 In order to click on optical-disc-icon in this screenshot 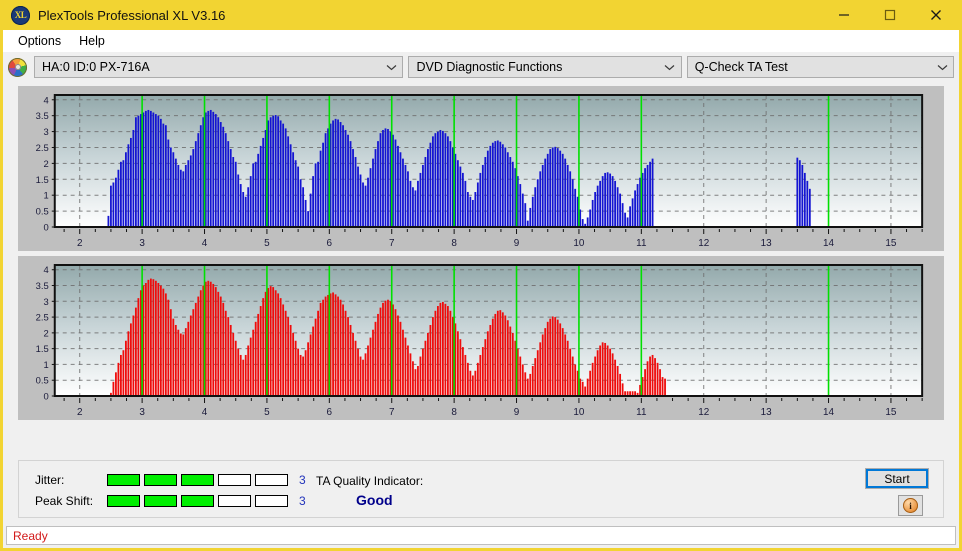, I will do `click(17, 67)`.